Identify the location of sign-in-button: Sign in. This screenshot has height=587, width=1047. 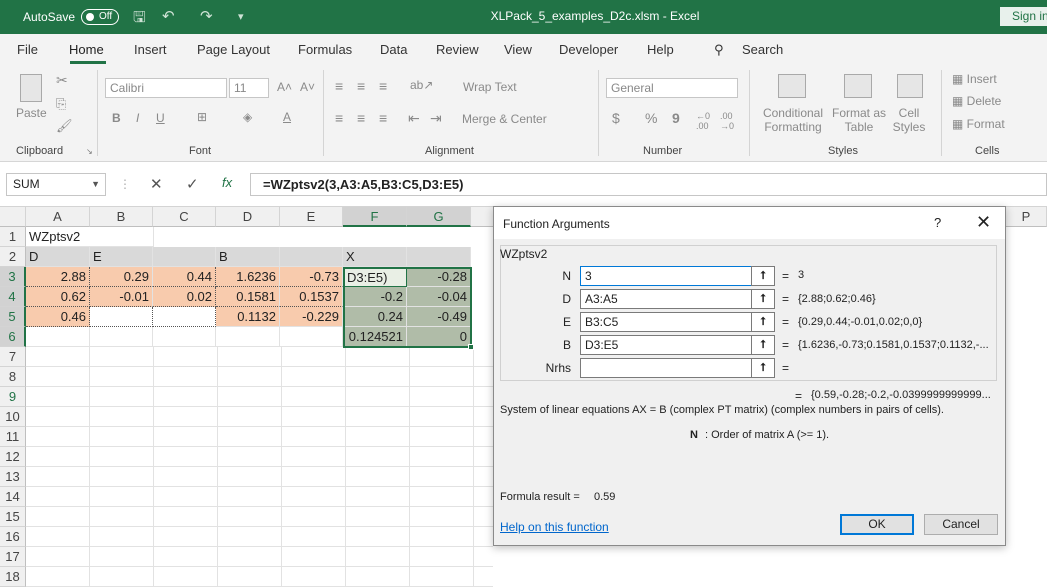
(1023, 16).